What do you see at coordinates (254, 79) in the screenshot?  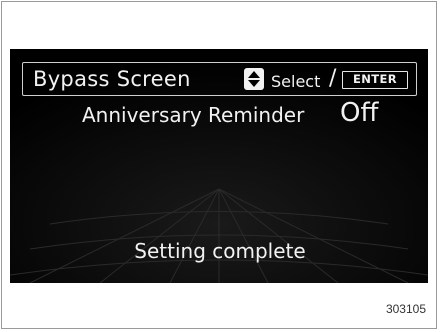 I see `up-down-arrows-icon` at bounding box center [254, 79].